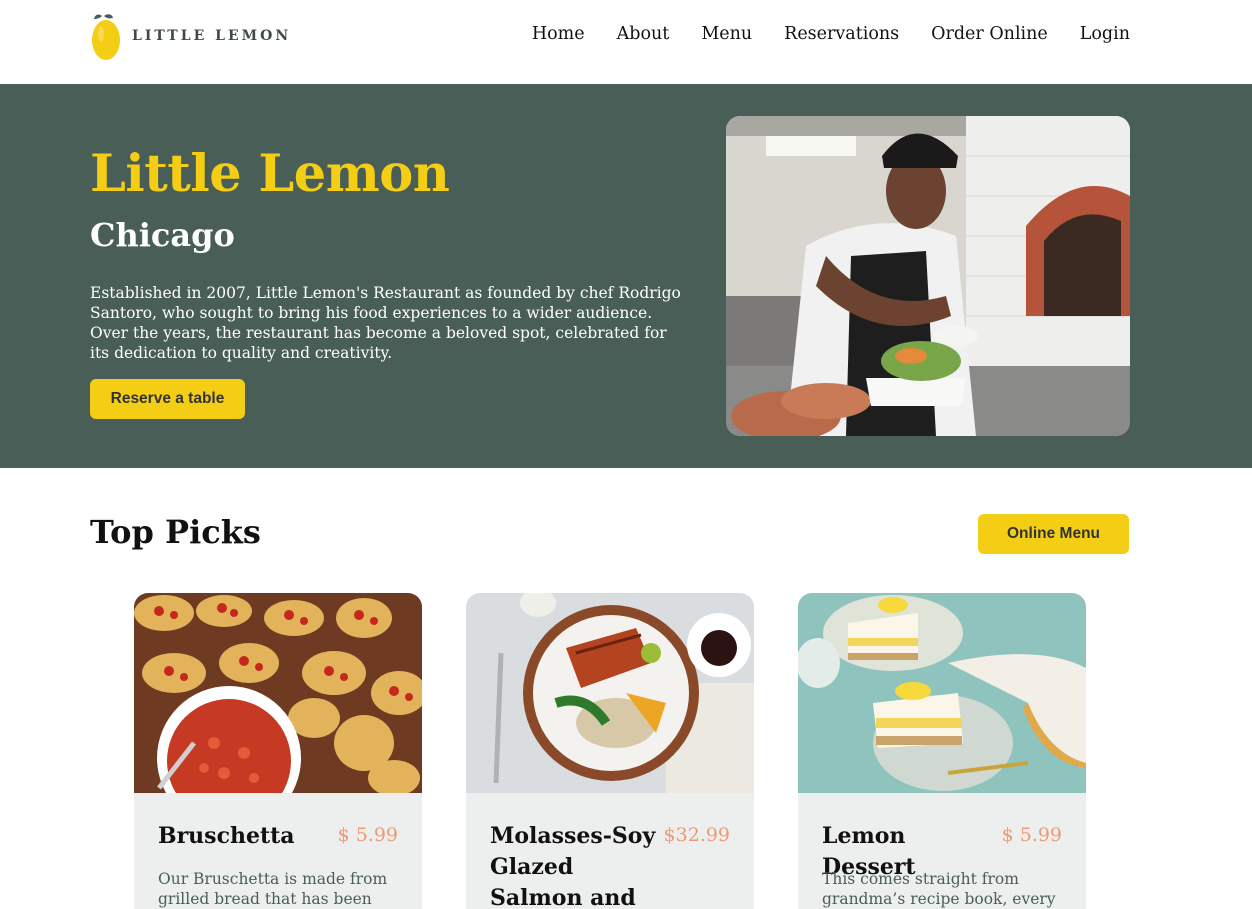 Image resolution: width=1252 pixels, height=909 pixels. I want to click on nav-home: Home, so click(558, 34).